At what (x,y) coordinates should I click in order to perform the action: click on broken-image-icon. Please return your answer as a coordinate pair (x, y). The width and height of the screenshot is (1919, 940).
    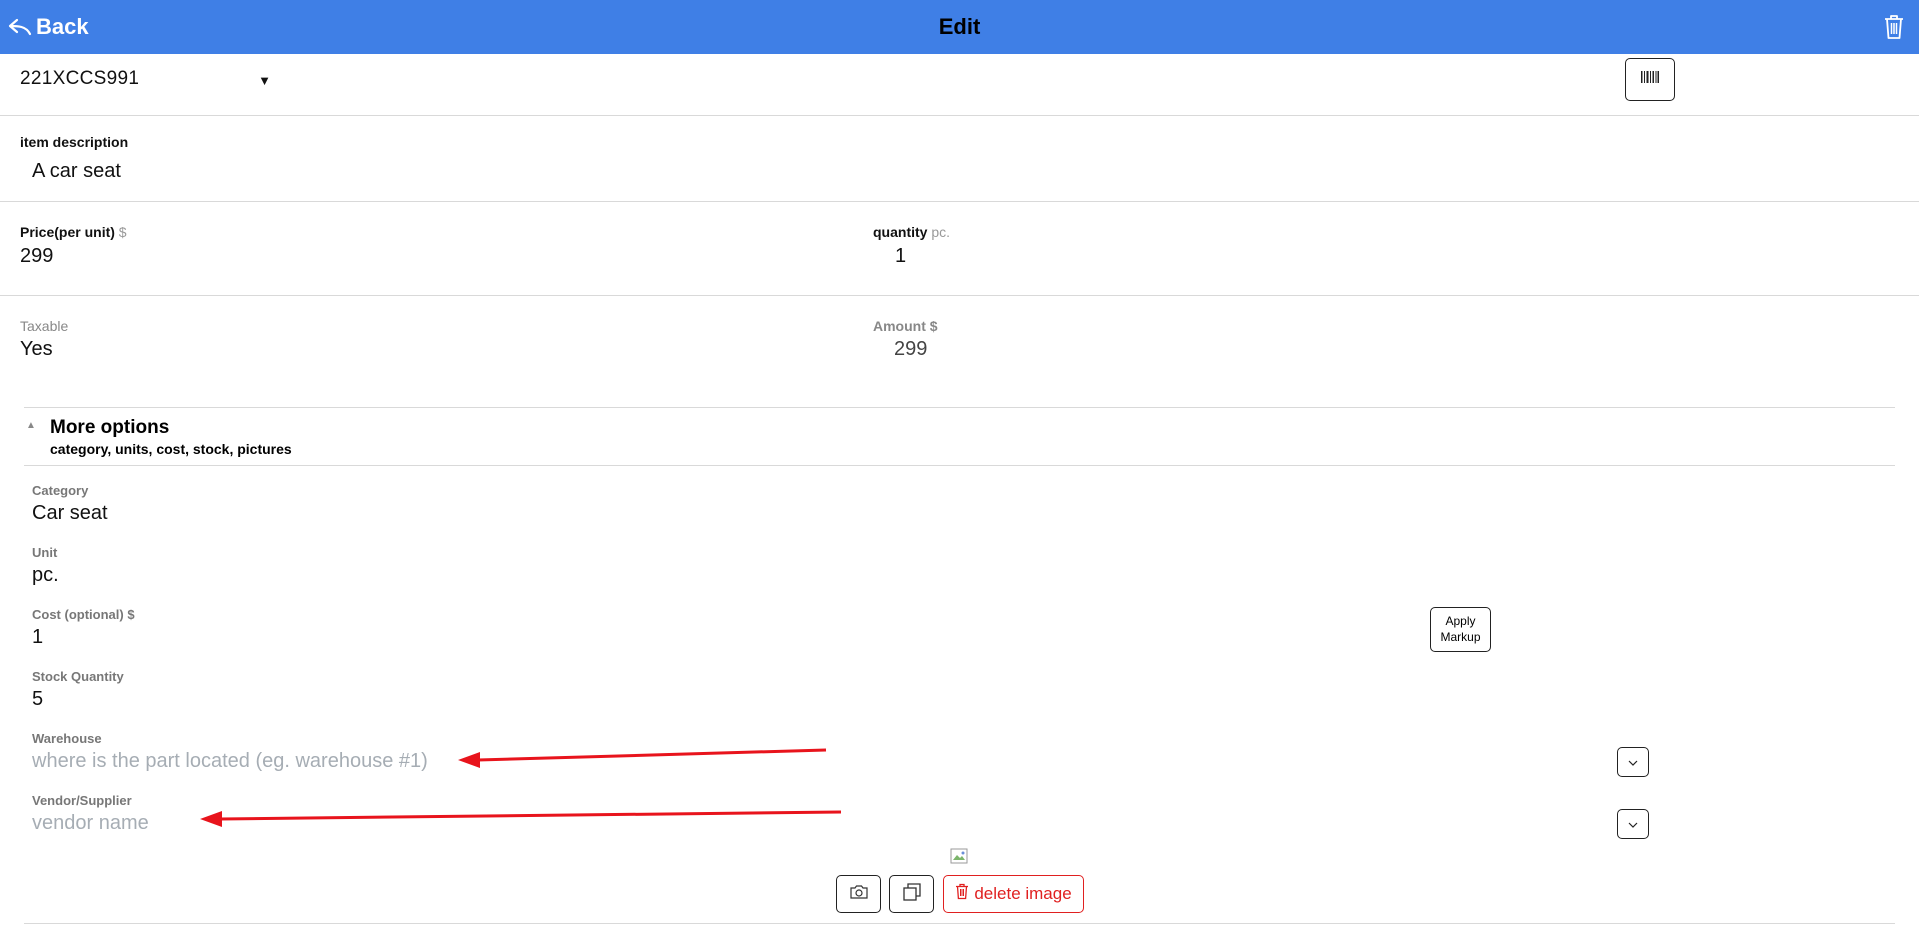
    Looking at the image, I should click on (960, 857).